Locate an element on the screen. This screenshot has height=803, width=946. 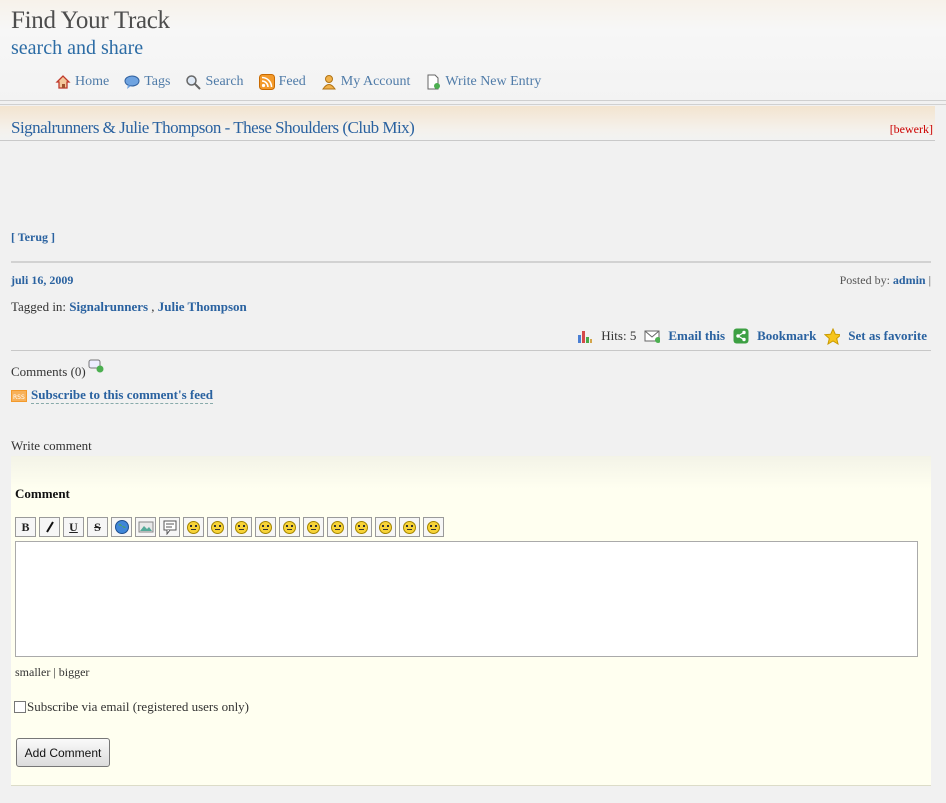
smiley-sad-button is located at coordinates (433, 527).